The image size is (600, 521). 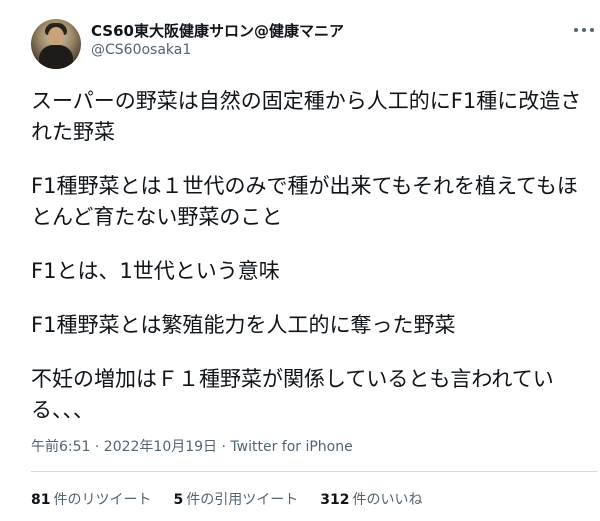 I want to click on avatar-face, so click(x=56, y=36).